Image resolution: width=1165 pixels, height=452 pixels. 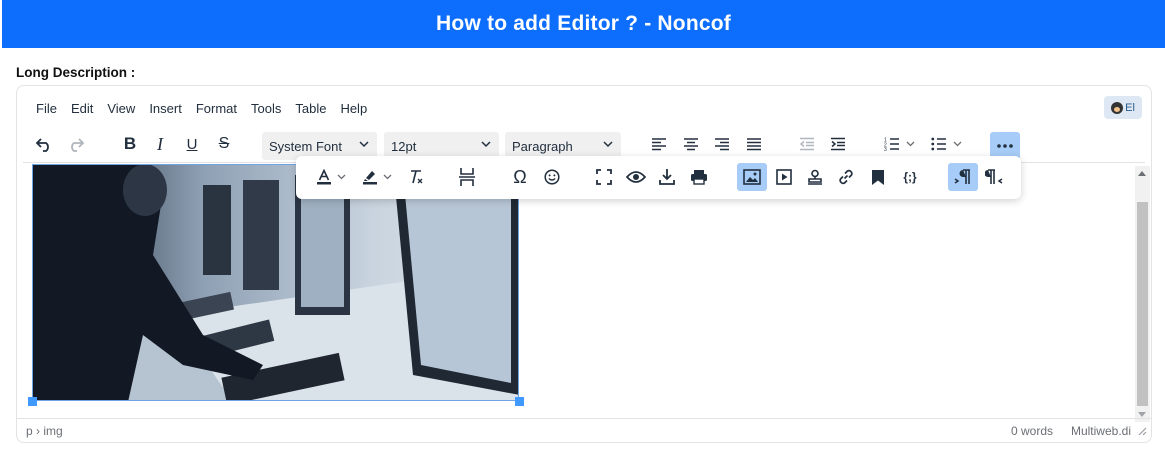 What do you see at coordinates (266, 108) in the screenshot?
I see `menu-tools: Tools` at bounding box center [266, 108].